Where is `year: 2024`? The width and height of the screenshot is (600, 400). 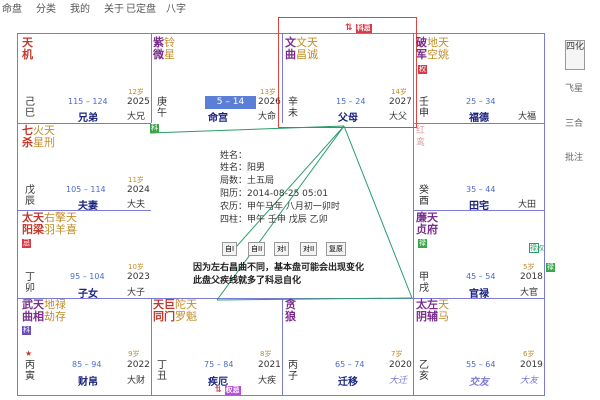 year: 2024 is located at coordinates (138, 190).